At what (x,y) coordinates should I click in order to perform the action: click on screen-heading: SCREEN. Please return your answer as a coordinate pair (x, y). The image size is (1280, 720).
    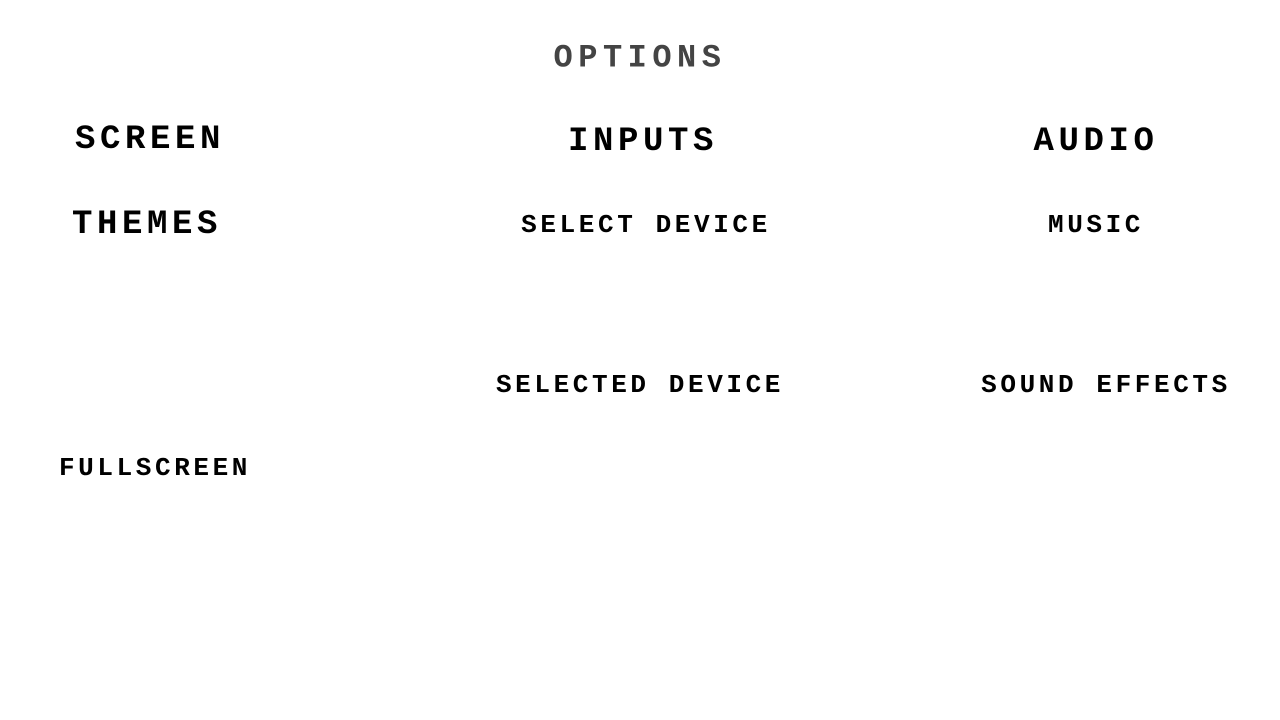
    Looking at the image, I should click on (150, 140).